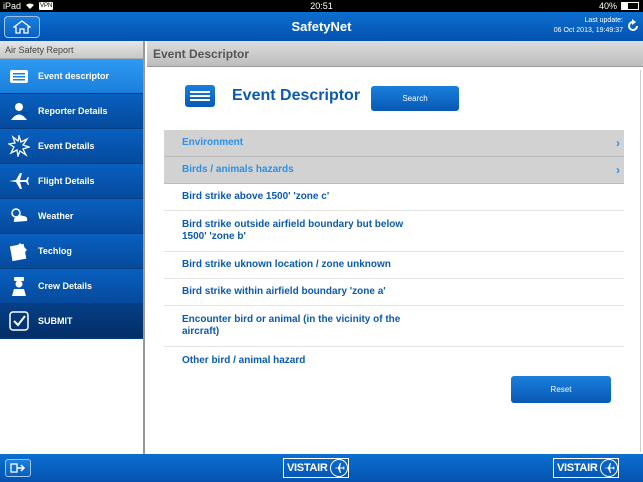  I want to click on scrollbar, so click(640, 261).